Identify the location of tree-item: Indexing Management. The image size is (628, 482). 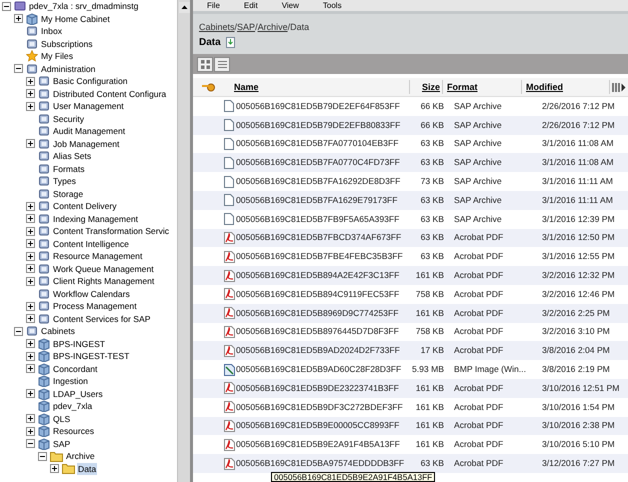
(96, 218).